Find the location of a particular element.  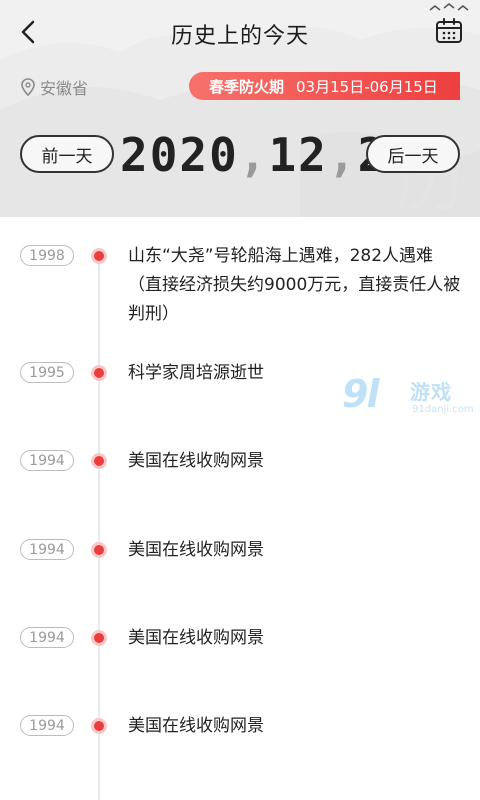

top-bar: 历史上的今天 is located at coordinates (240, 32).